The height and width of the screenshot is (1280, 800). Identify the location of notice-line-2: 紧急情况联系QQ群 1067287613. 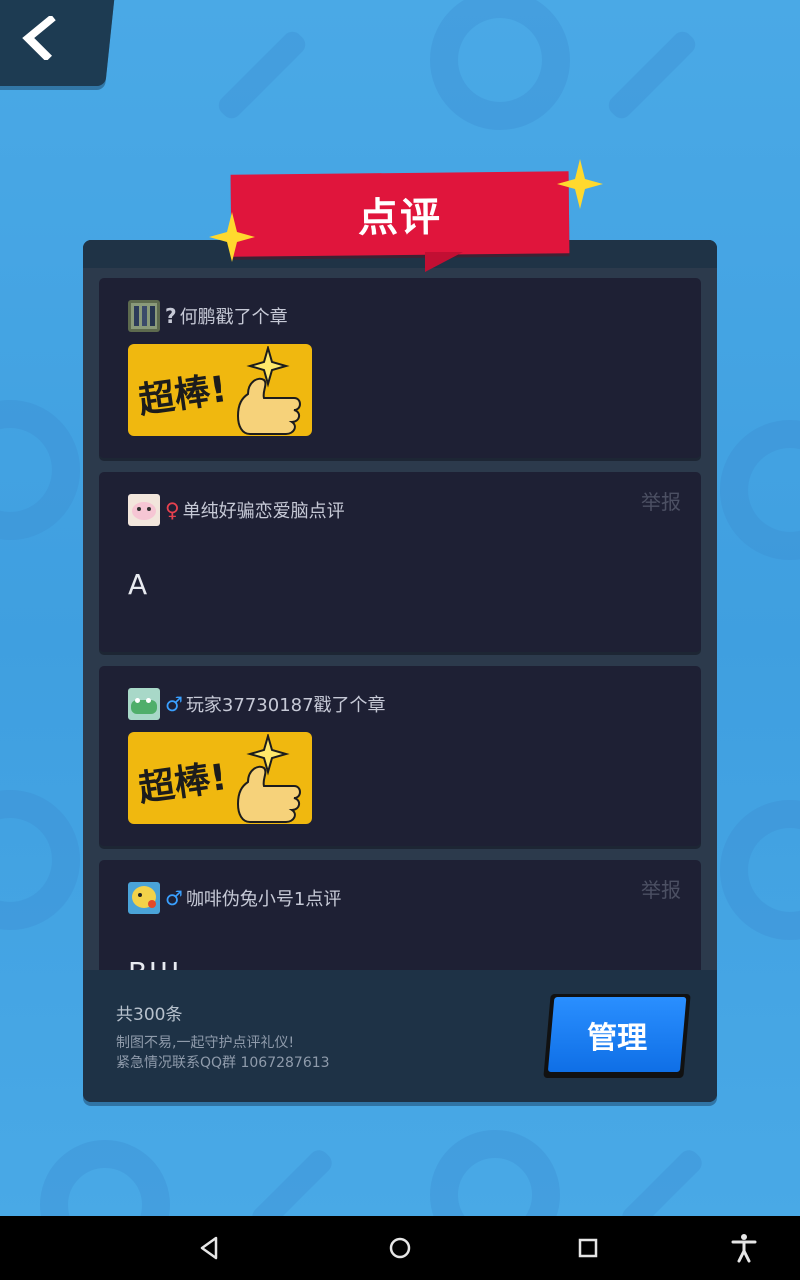
(223, 1063).